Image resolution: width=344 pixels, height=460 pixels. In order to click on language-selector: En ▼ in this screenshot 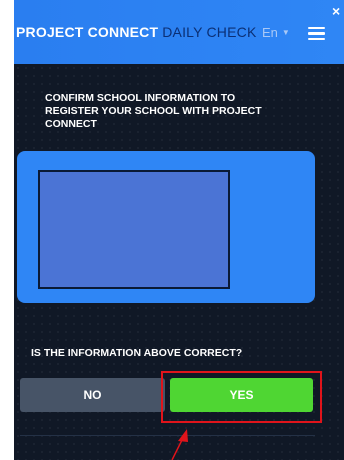, I will do `click(276, 32)`.